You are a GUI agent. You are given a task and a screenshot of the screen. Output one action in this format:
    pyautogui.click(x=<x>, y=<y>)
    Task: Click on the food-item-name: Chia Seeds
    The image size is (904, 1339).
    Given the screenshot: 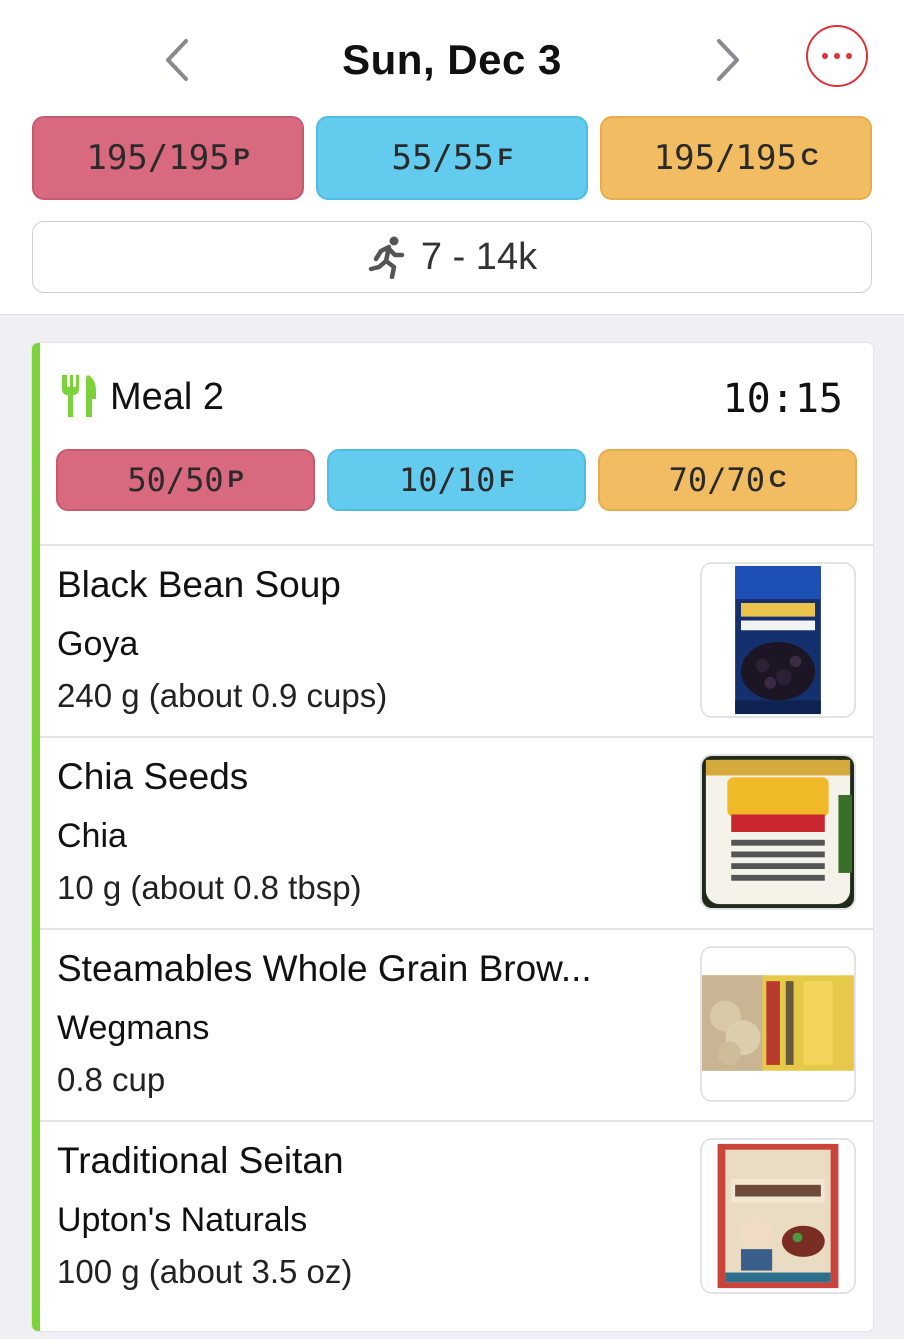 What is the action you would take?
    pyautogui.click(x=153, y=776)
    